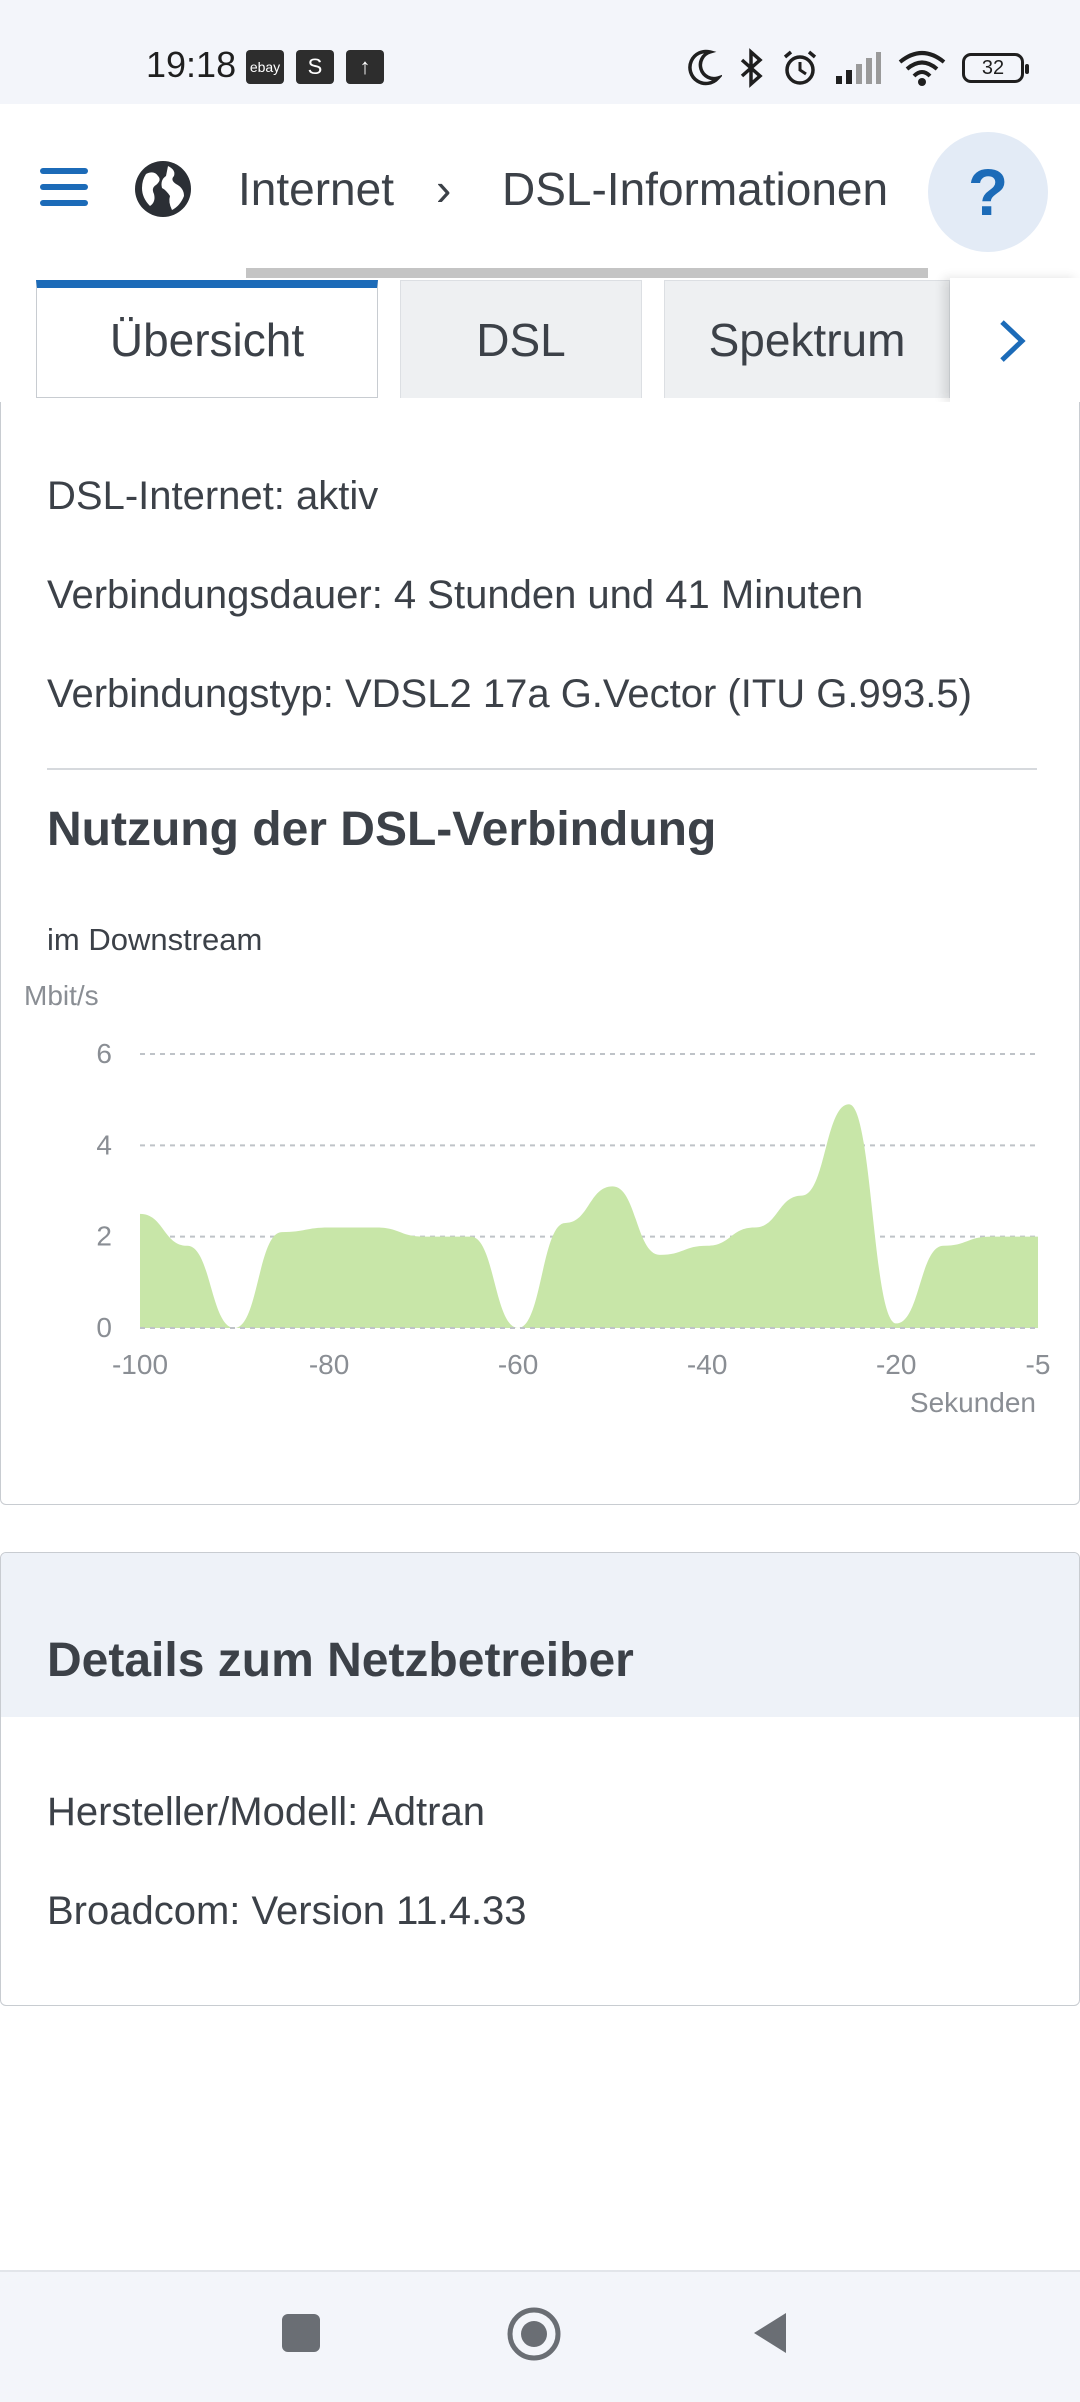 The image size is (1080, 2402). Describe the element at coordinates (155, 939) in the screenshot. I see `usage-subtitle: im Downstream` at that location.